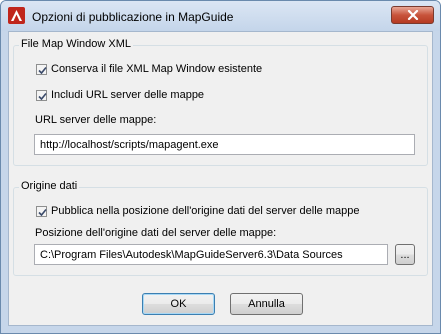  I want to click on close-icon, so click(412, 15).